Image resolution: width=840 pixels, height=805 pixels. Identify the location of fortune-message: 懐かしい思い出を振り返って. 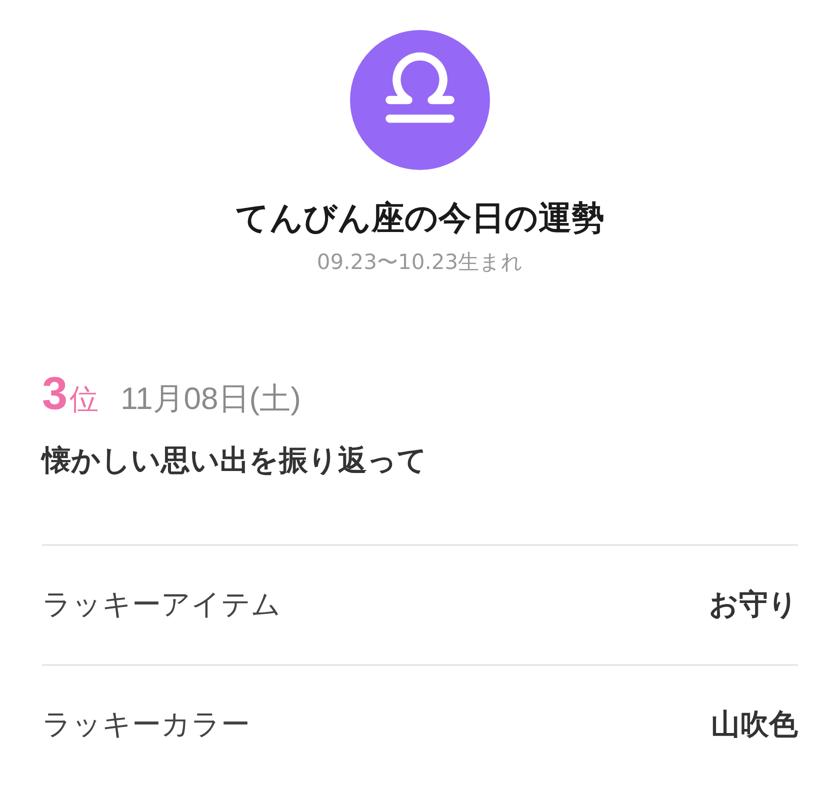
(420, 493).